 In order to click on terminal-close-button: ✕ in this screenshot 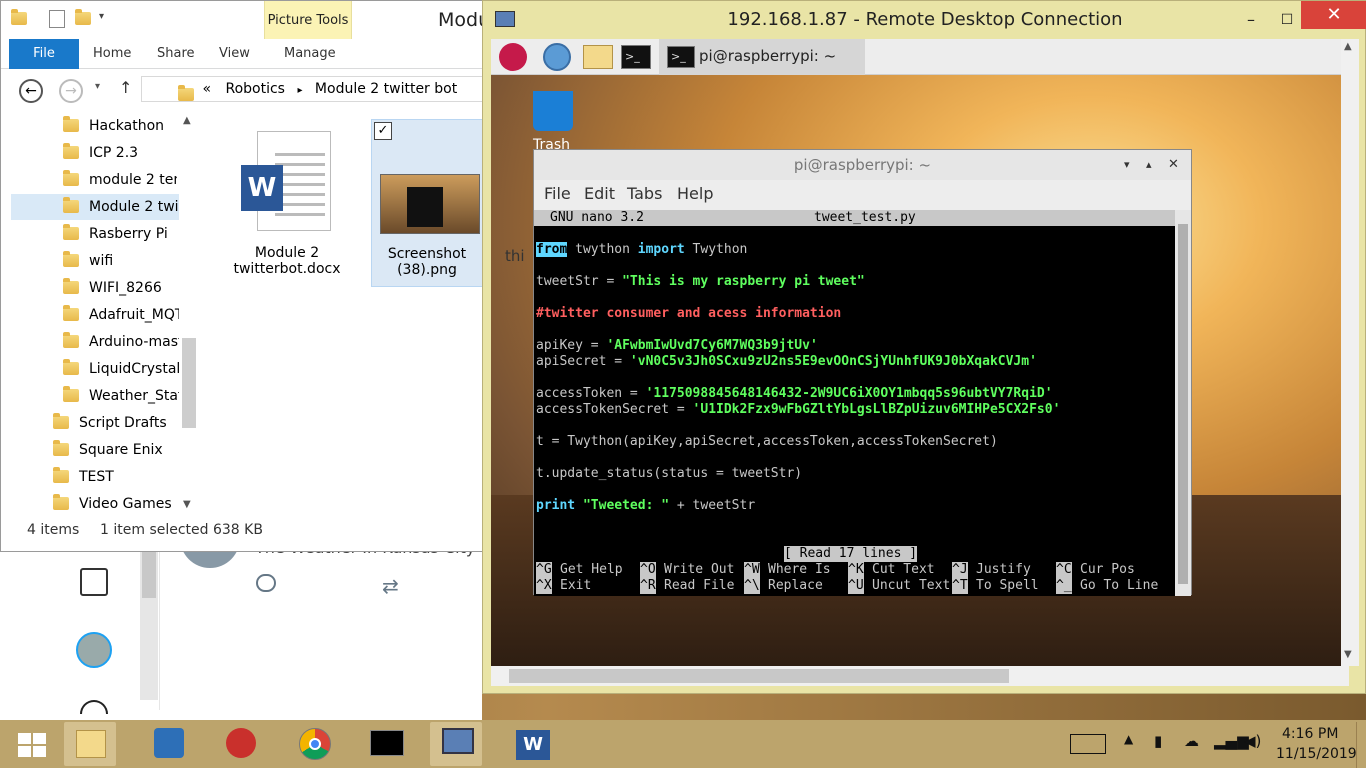, I will do `click(1173, 165)`.